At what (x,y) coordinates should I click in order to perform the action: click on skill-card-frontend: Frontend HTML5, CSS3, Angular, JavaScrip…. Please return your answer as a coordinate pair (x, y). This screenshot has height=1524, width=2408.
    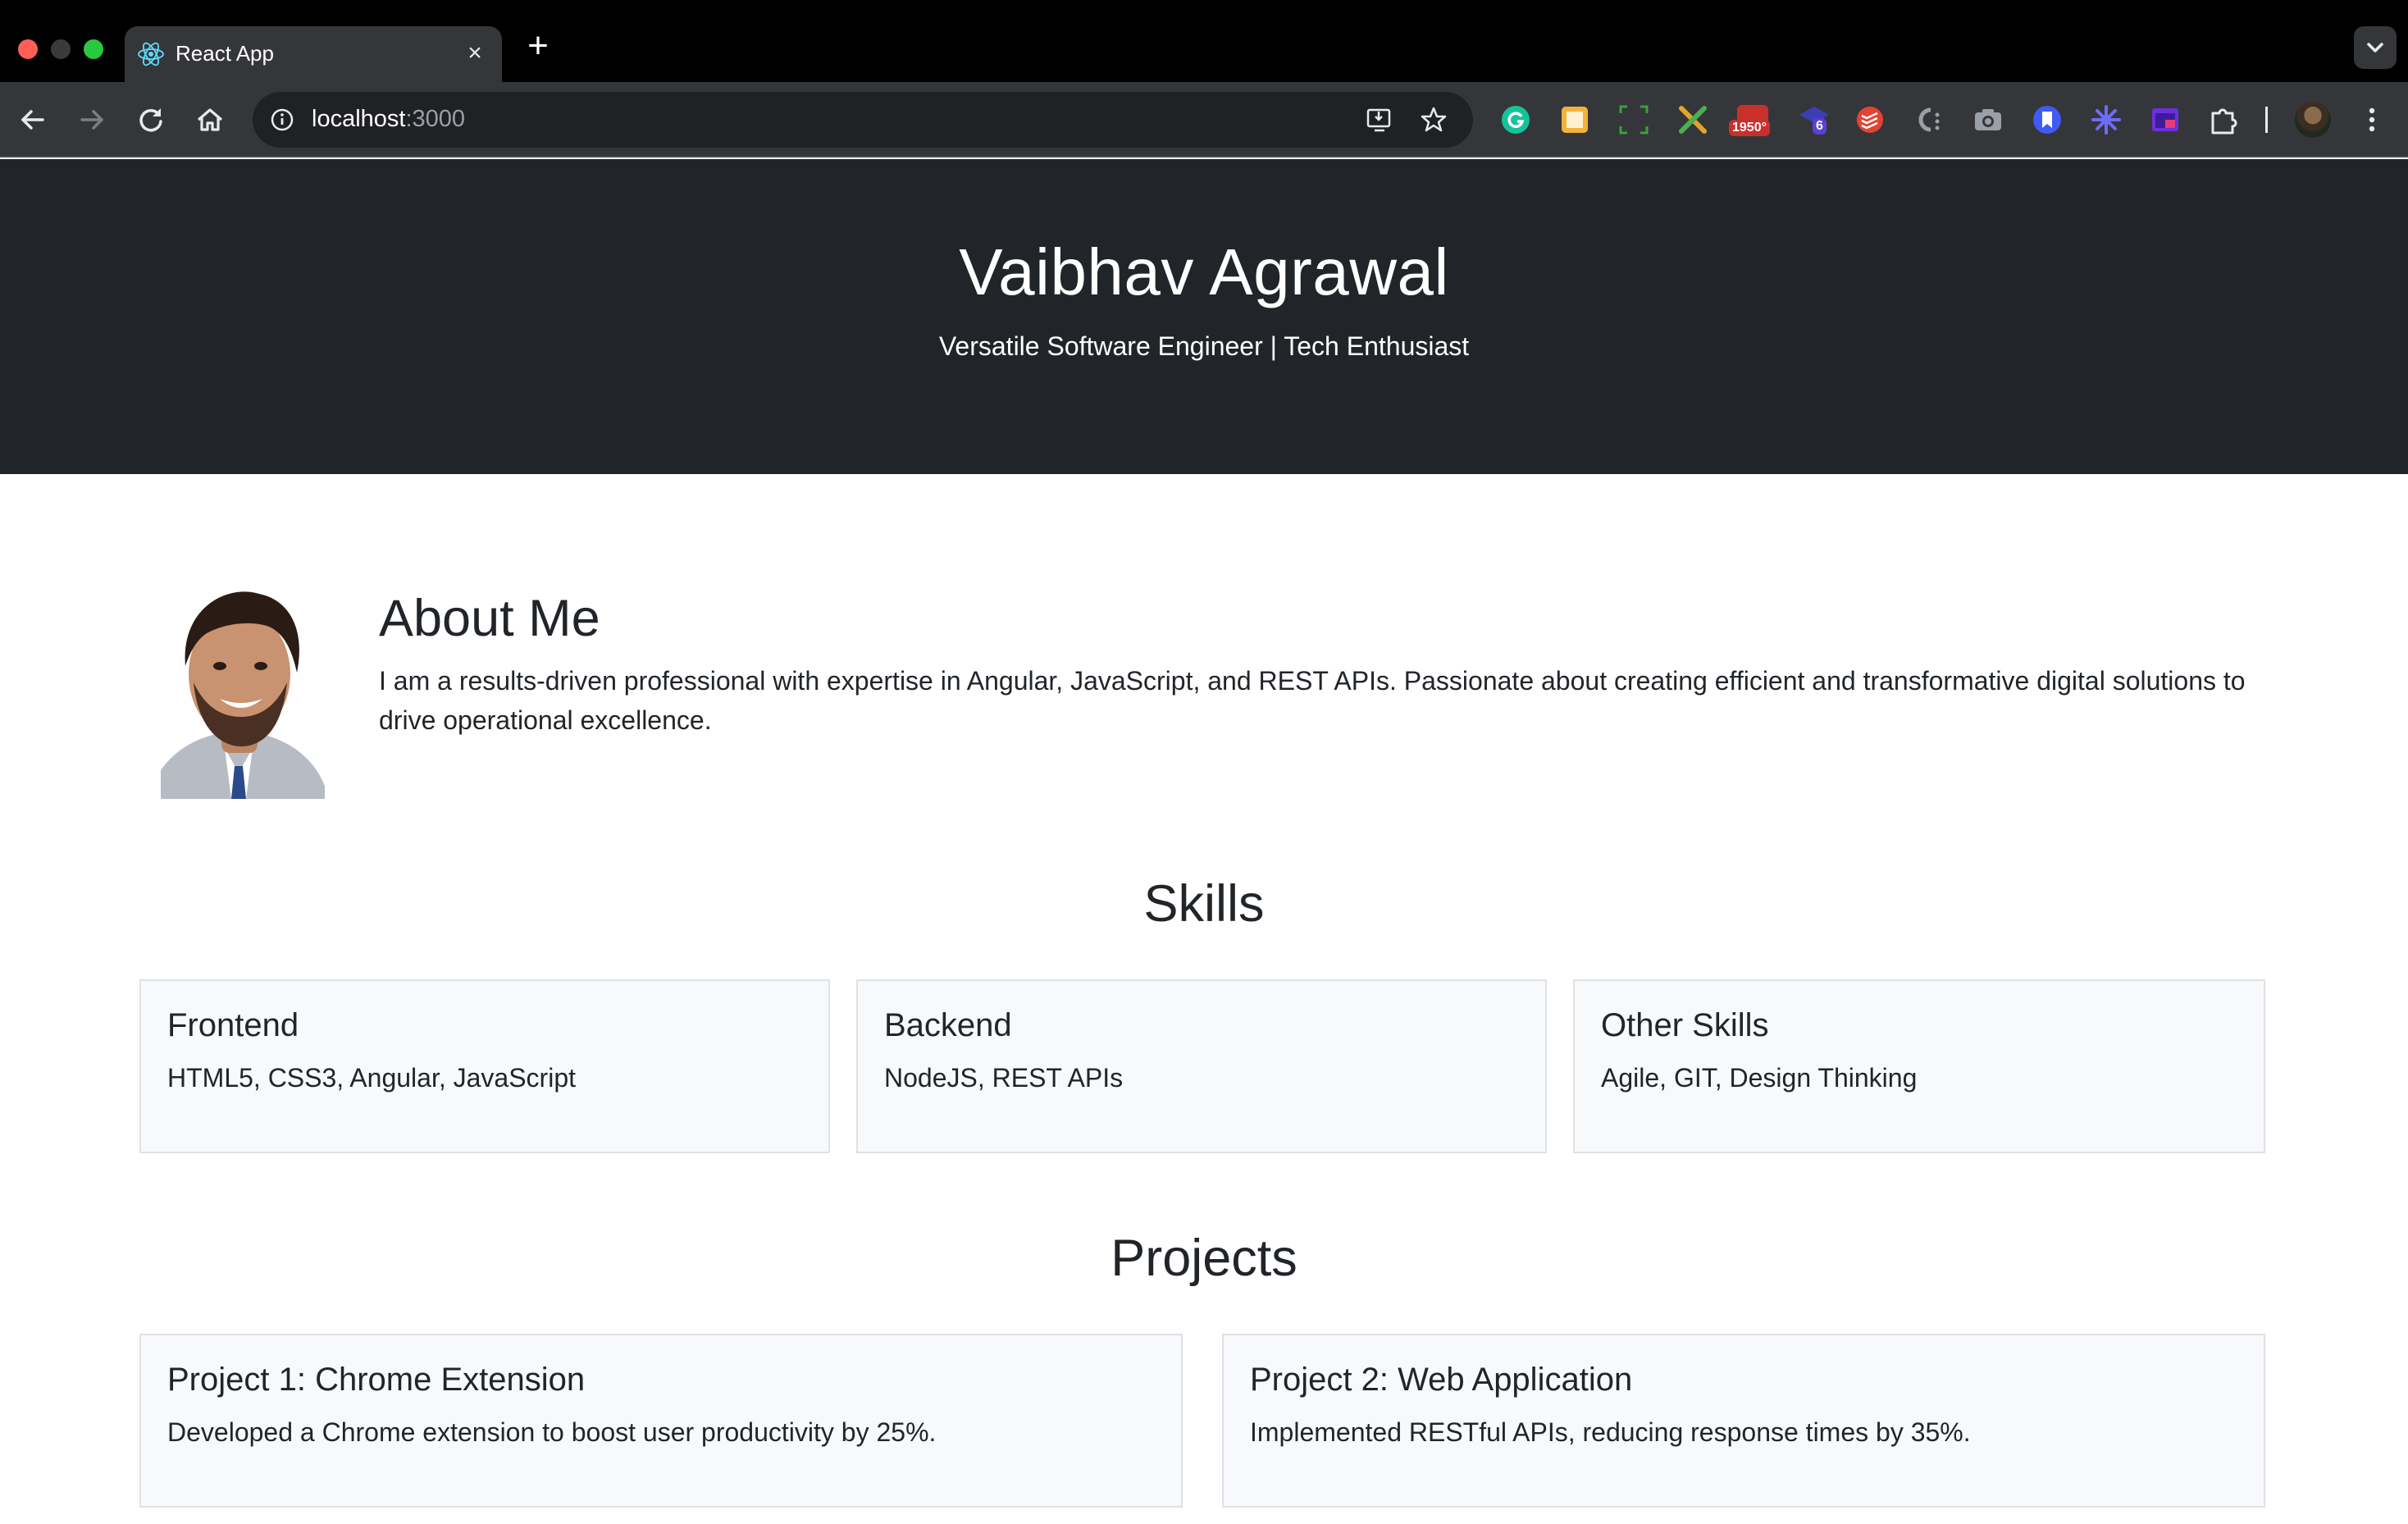
    Looking at the image, I should click on (485, 1066).